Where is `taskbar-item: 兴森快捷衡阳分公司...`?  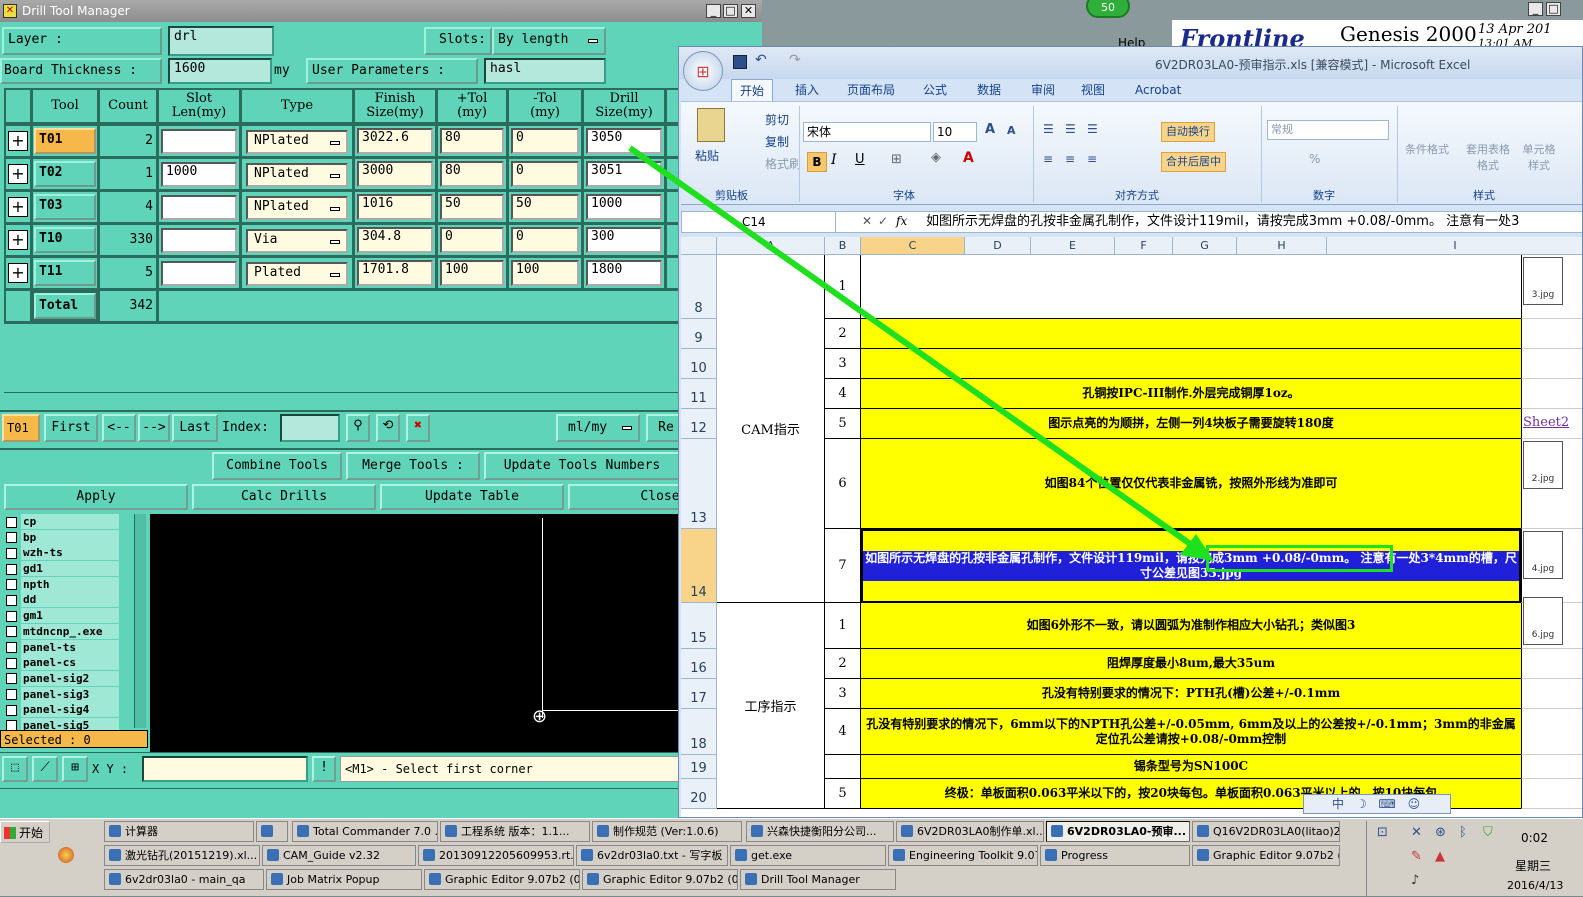
taskbar-item: 兴森快捷衡阳分公司... is located at coordinates (820, 831).